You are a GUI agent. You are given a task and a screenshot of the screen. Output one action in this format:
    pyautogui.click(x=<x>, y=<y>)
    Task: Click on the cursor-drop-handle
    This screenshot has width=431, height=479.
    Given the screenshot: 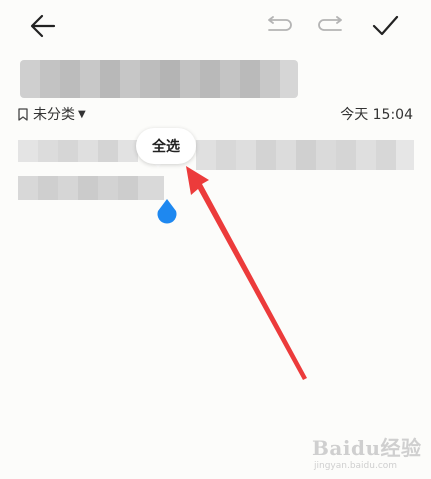 What is the action you would take?
    pyautogui.click(x=167, y=211)
    